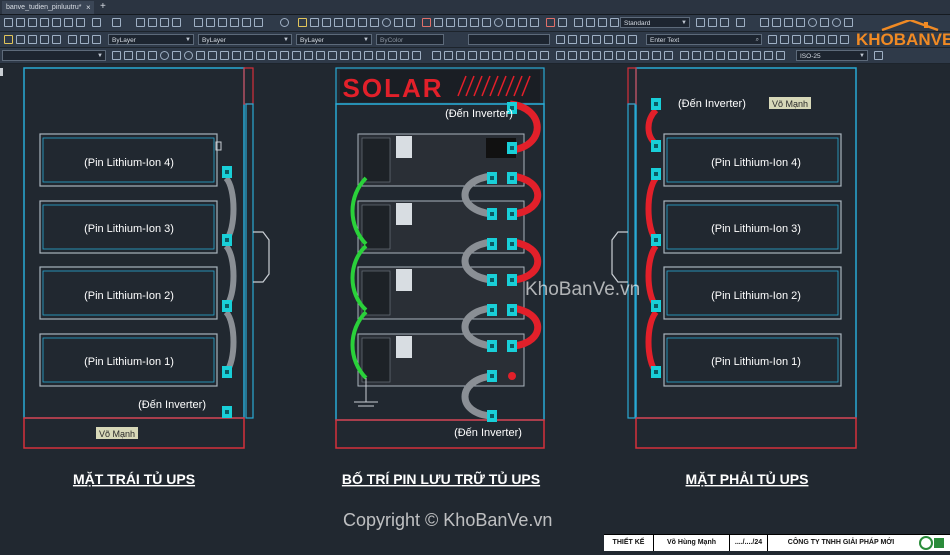  What do you see at coordinates (550, 22) in the screenshot?
I see `pedit-icon` at bounding box center [550, 22].